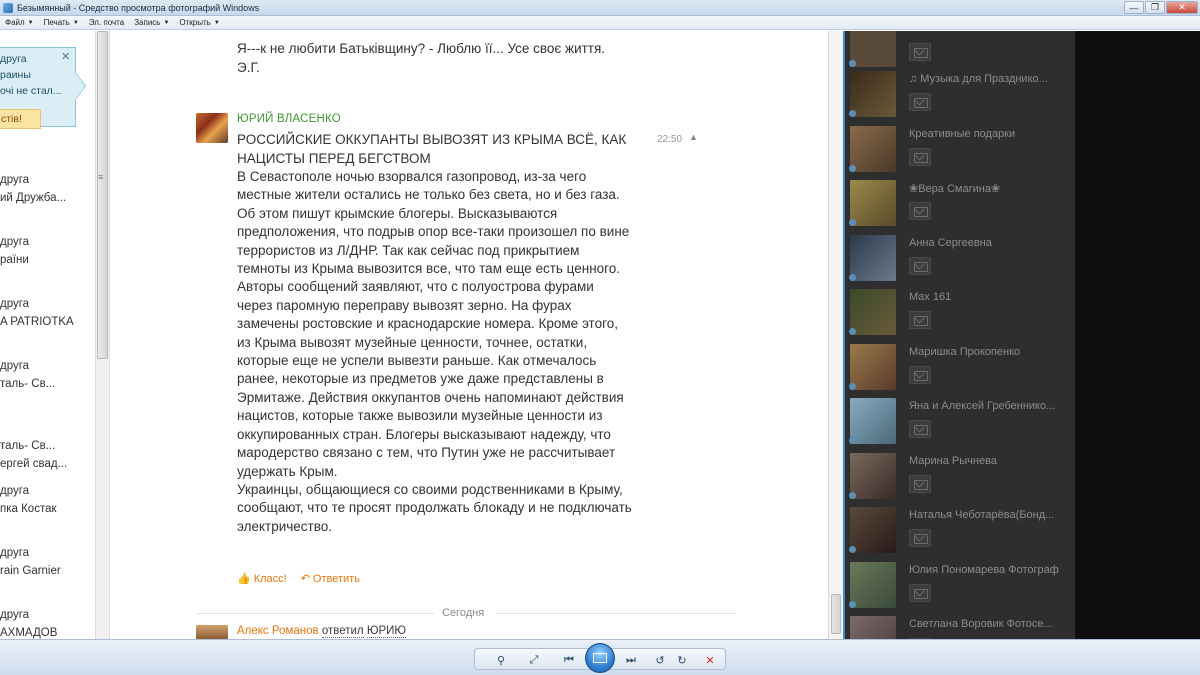 The width and height of the screenshot is (1200, 675). What do you see at coordinates (61, 23) in the screenshot?
I see `menu-print: Печать ▼` at bounding box center [61, 23].